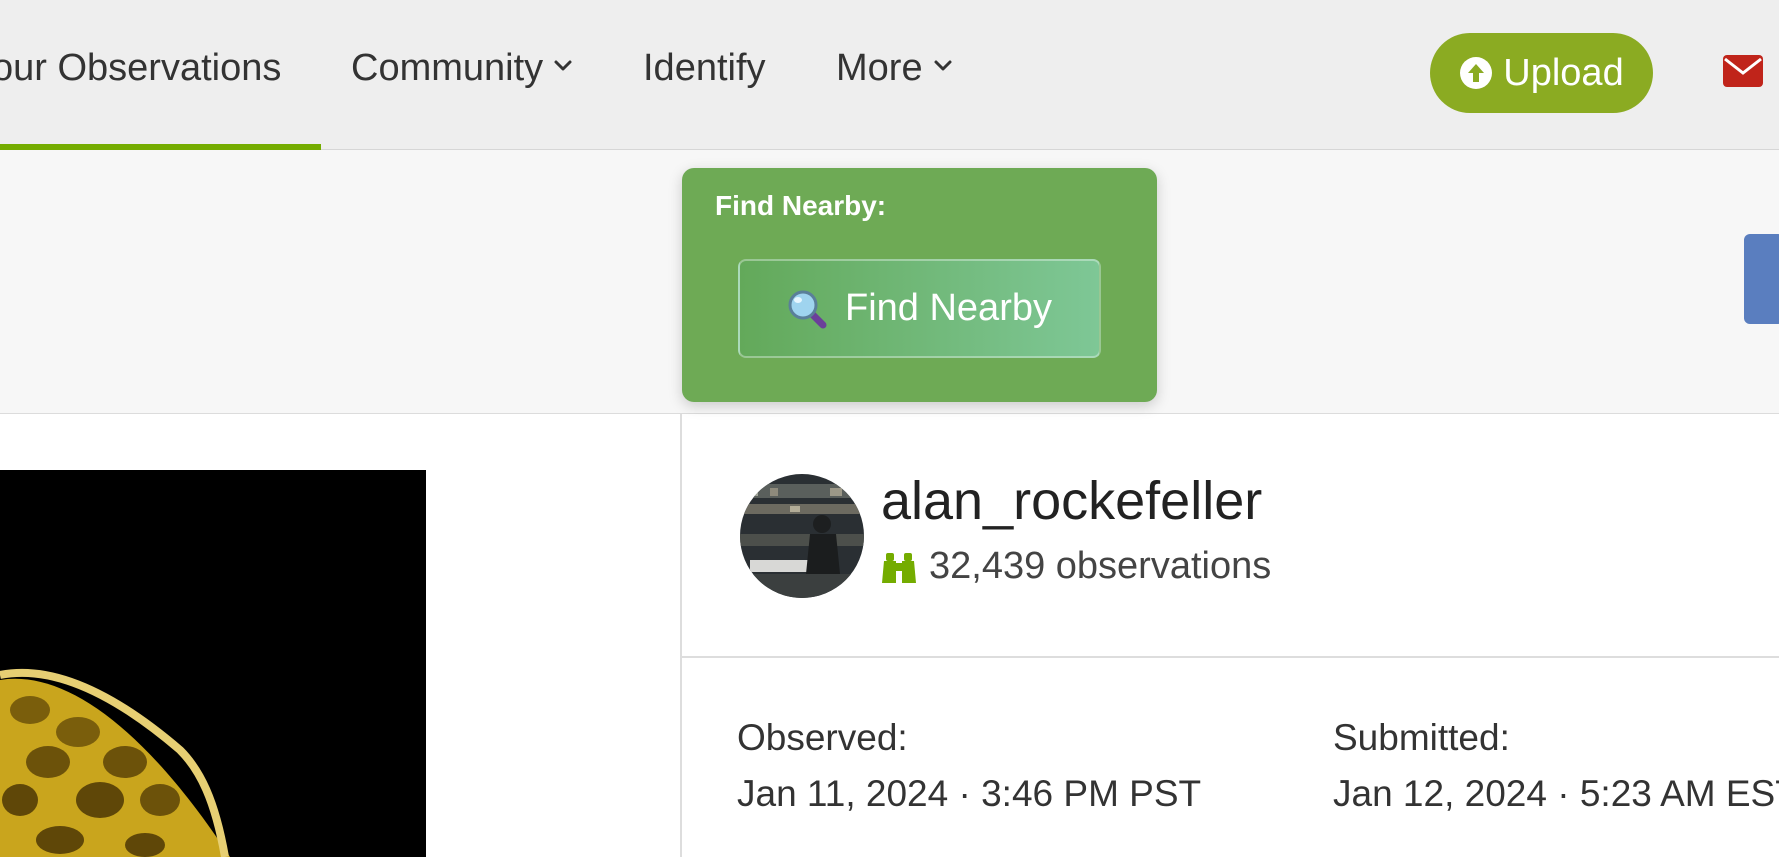  I want to click on avatar-image, so click(802, 536).